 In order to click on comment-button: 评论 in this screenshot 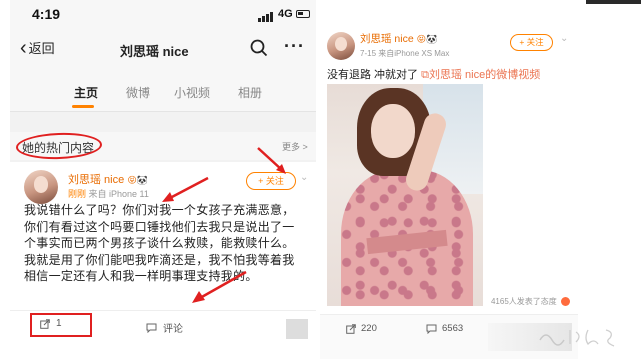, I will do `click(164, 327)`.